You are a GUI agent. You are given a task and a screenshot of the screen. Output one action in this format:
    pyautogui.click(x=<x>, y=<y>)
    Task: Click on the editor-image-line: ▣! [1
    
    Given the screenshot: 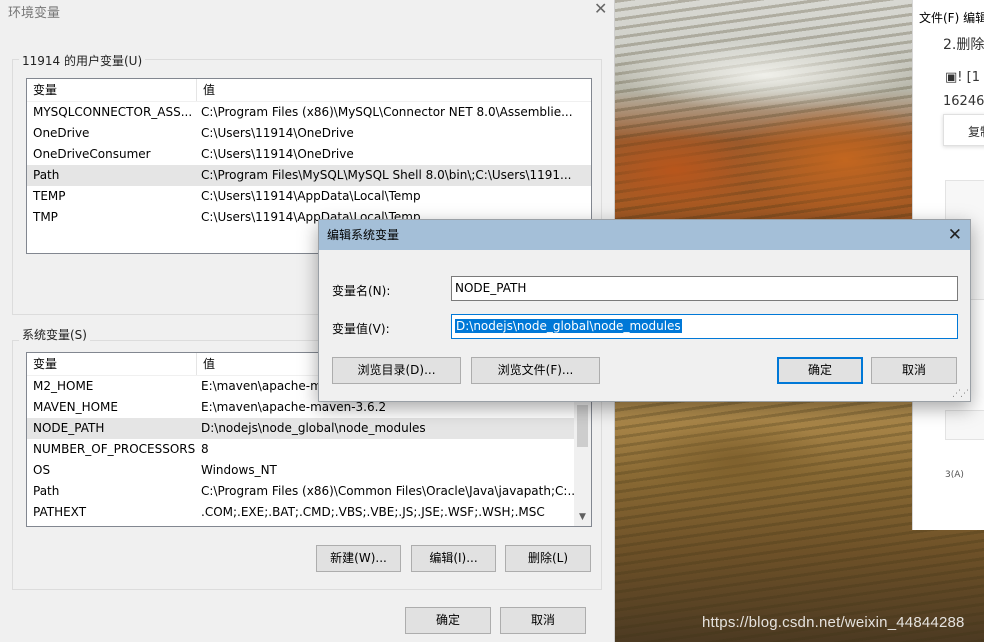 What is the action you would take?
    pyautogui.click(x=962, y=77)
    